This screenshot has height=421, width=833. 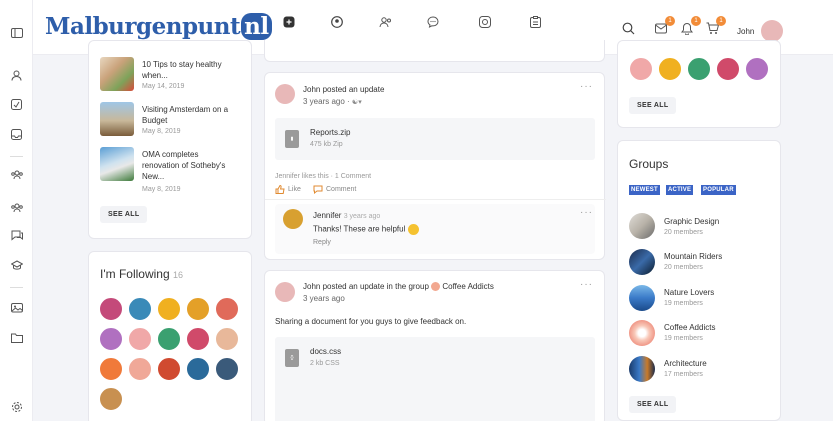 I want to click on group-link: Coffee Addicts, so click(x=467, y=286).